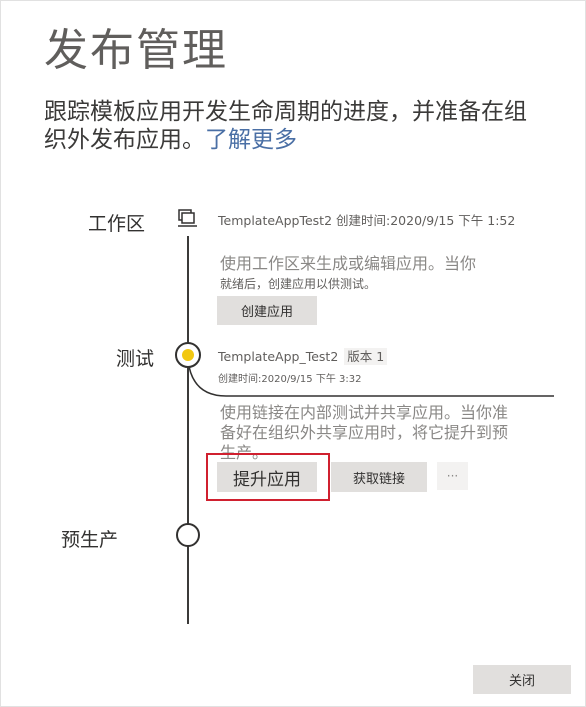 Image resolution: width=586 pixels, height=707 pixels. Describe the element at coordinates (187, 218) in the screenshot. I see `workspace-icon` at that location.